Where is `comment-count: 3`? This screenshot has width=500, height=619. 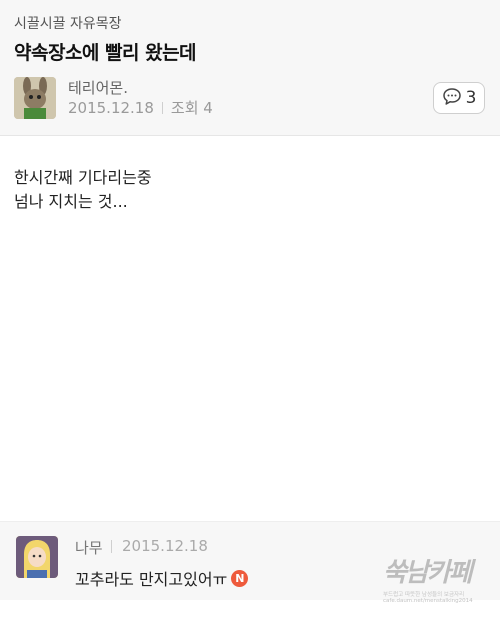 comment-count: 3 is located at coordinates (471, 98).